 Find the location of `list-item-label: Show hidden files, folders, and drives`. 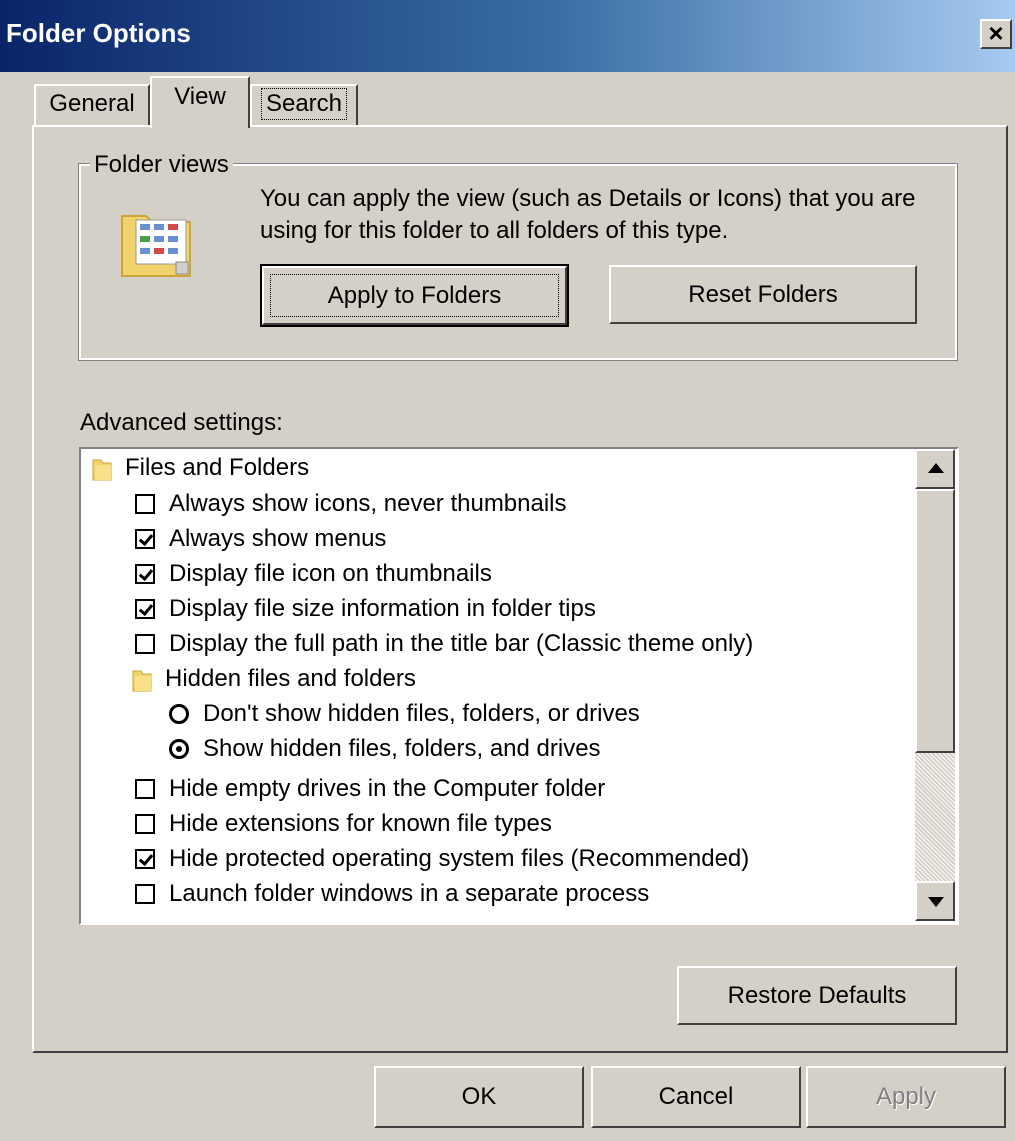

list-item-label: Show hidden files, folders, and drives is located at coordinates (402, 748).